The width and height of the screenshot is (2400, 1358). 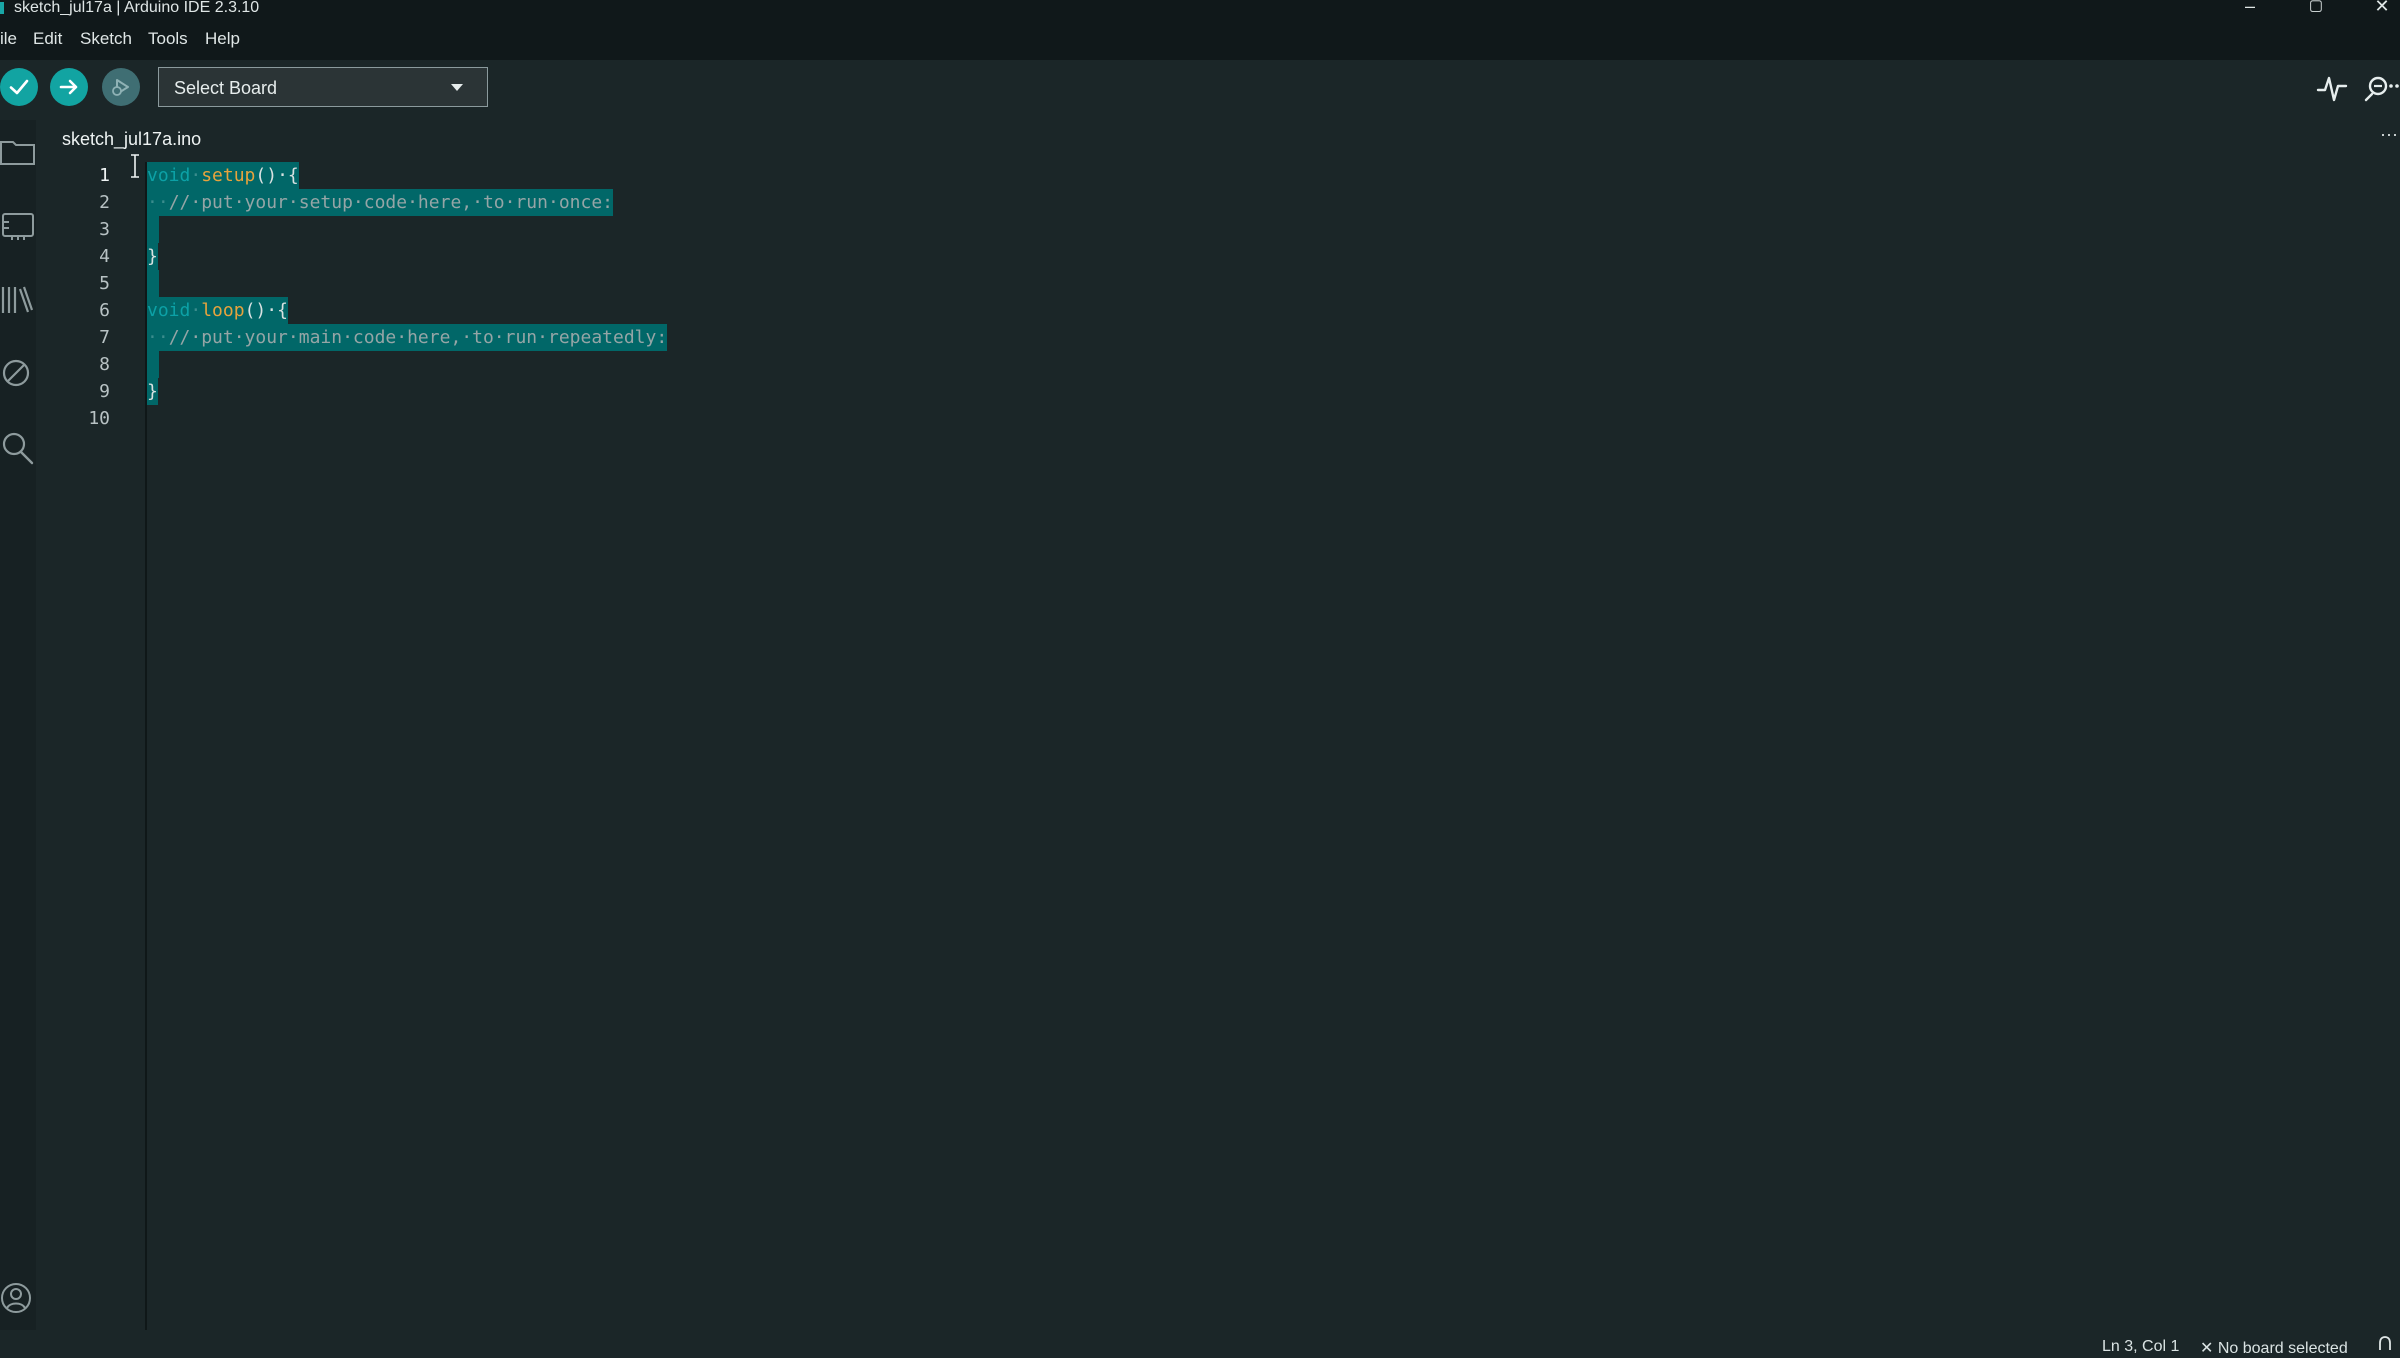 What do you see at coordinates (104, 256) in the screenshot?
I see `line-number: 4` at bounding box center [104, 256].